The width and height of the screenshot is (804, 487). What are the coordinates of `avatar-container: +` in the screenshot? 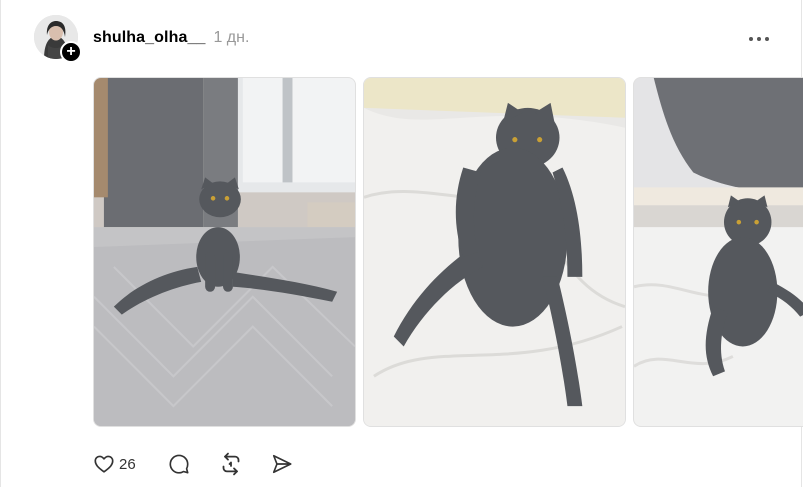 It's located at (58, 39).